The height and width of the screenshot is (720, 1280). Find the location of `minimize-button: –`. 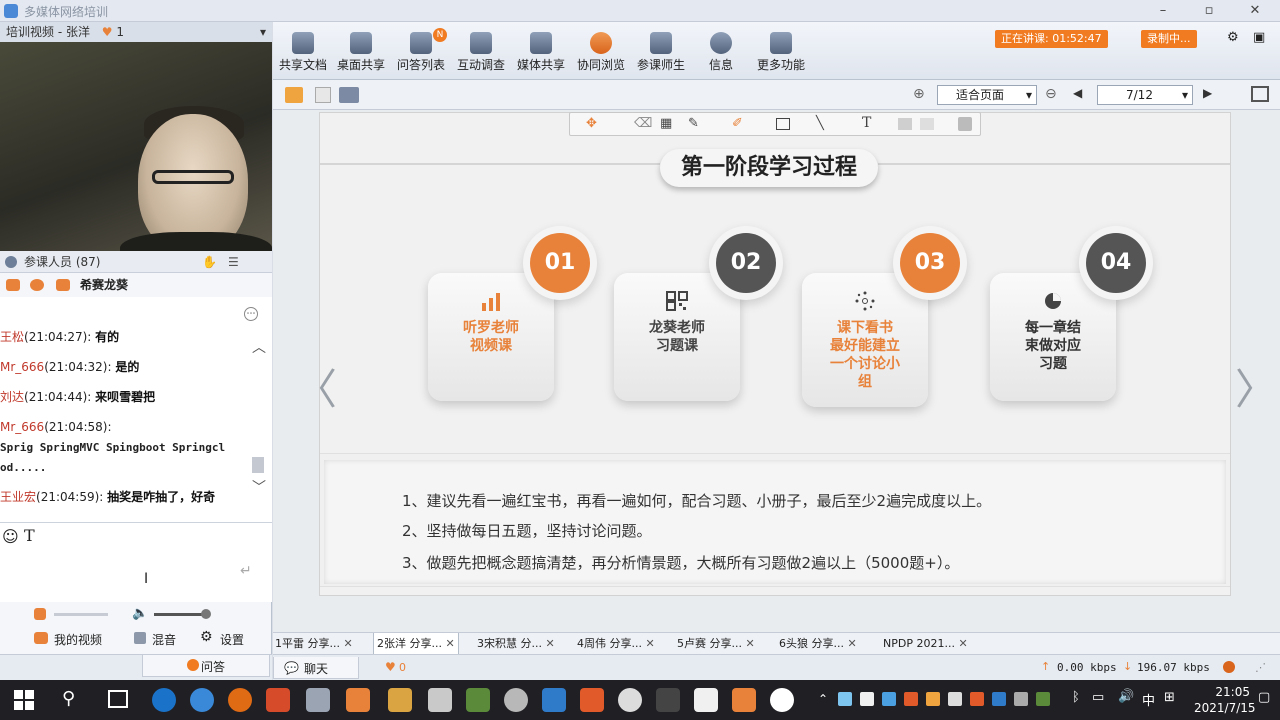

minimize-button: – is located at coordinates (1163, 11).